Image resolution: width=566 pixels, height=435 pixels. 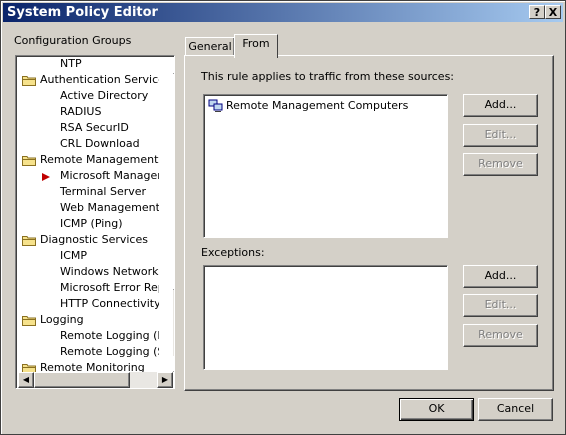 I want to click on sources-list: Remote Management Computers, so click(x=325, y=166).